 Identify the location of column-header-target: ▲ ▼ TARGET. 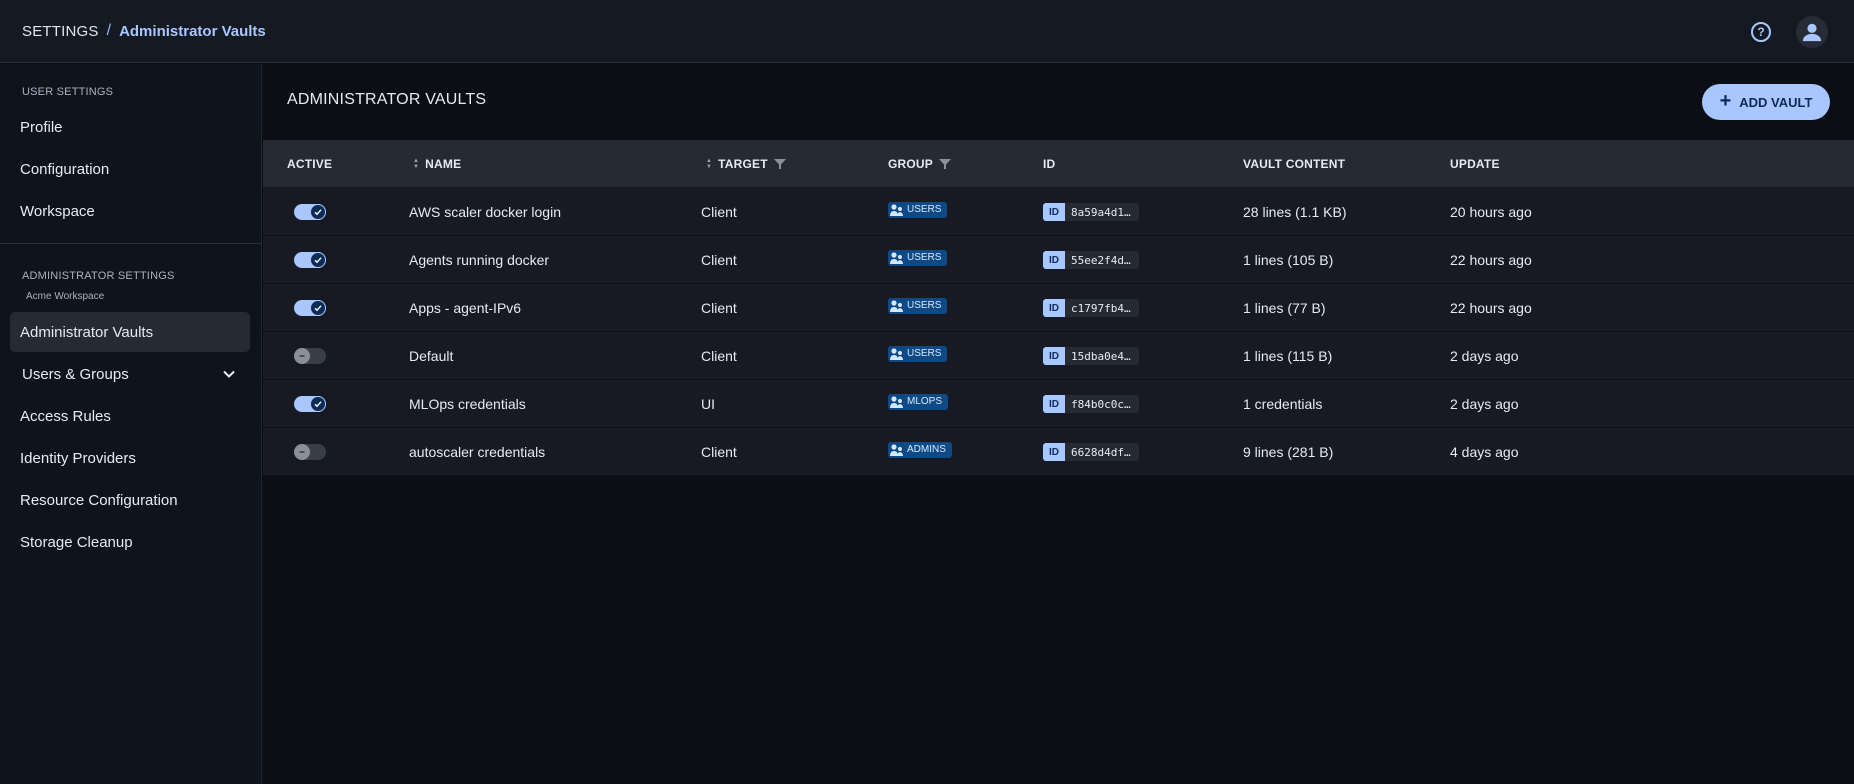
(746, 164).